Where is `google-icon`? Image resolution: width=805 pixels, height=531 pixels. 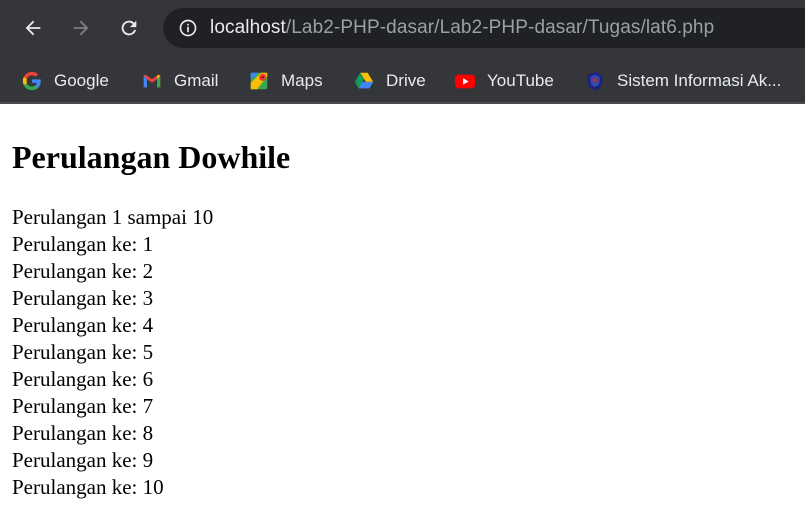 google-icon is located at coordinates (32, 81).